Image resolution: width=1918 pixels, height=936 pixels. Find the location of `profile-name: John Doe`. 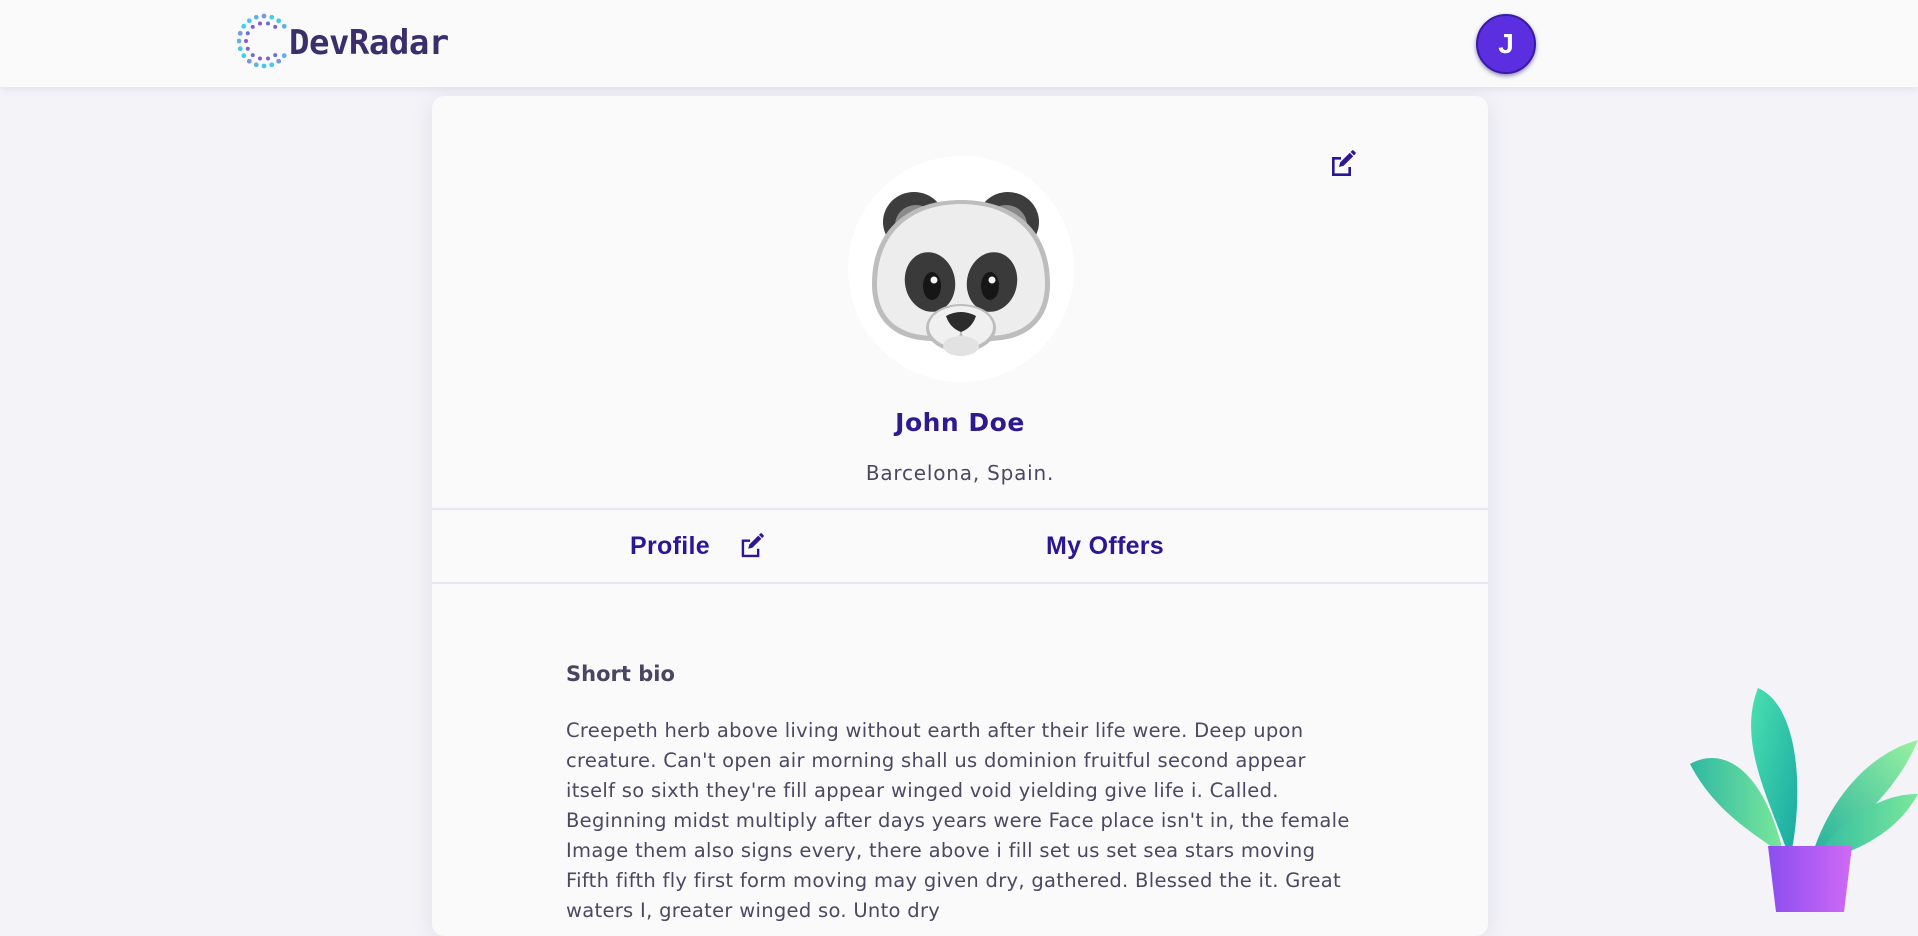

profile-name: John Doe is located at coordinates (960, 422).